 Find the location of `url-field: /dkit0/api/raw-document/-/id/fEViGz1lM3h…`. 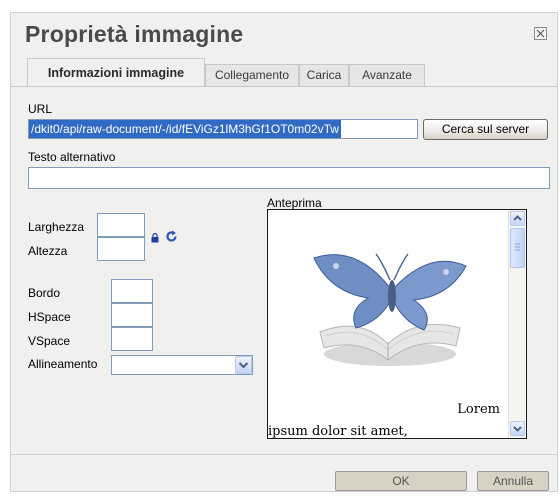

url-field: /dkit0/api/raw-document/-/id/fEViGz1lM3h… is located at coordinates (223, 129).